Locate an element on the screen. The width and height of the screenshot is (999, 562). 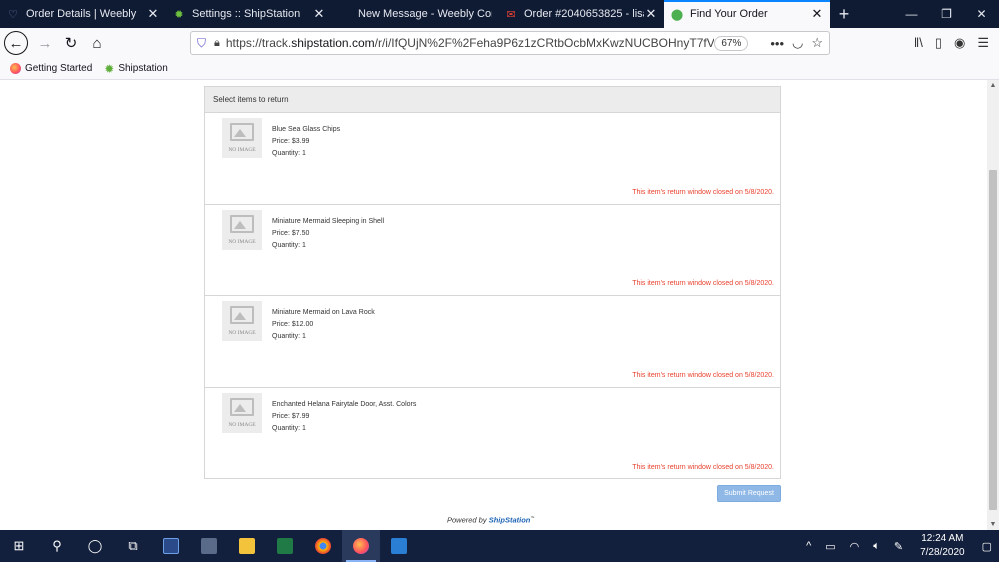
sidebar-icon: ▯ is located at coordinates (938, 43).